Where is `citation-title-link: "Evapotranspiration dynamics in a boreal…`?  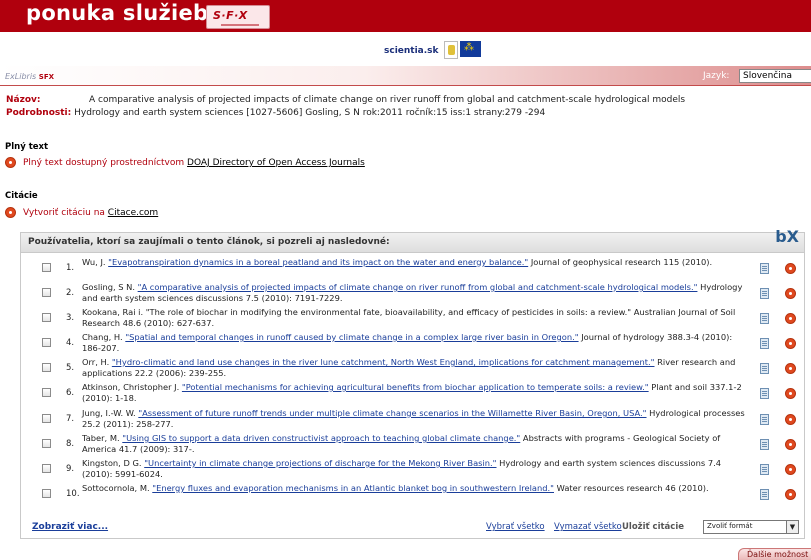 citation-title-link: "Evapotranspiration dynamics in a boreal… is located at coordinates (318, 262).